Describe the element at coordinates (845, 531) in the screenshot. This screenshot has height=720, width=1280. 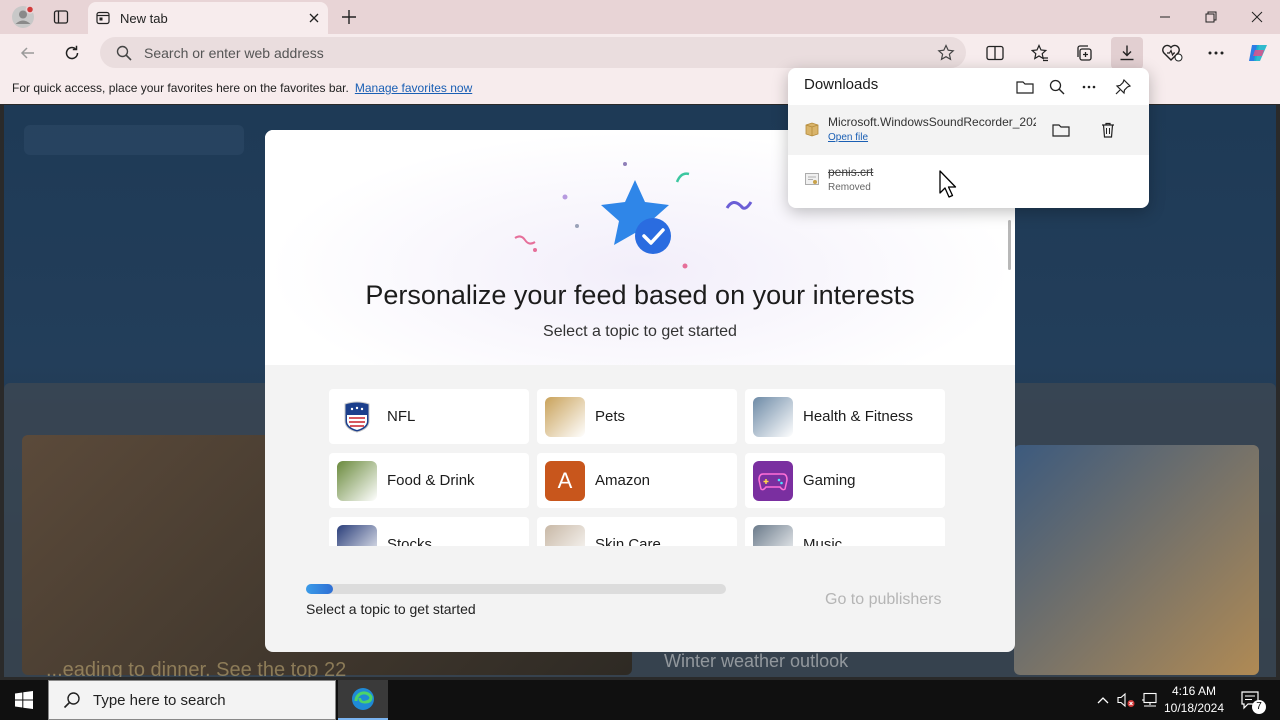
I see `topic-tile: Music` at that location.